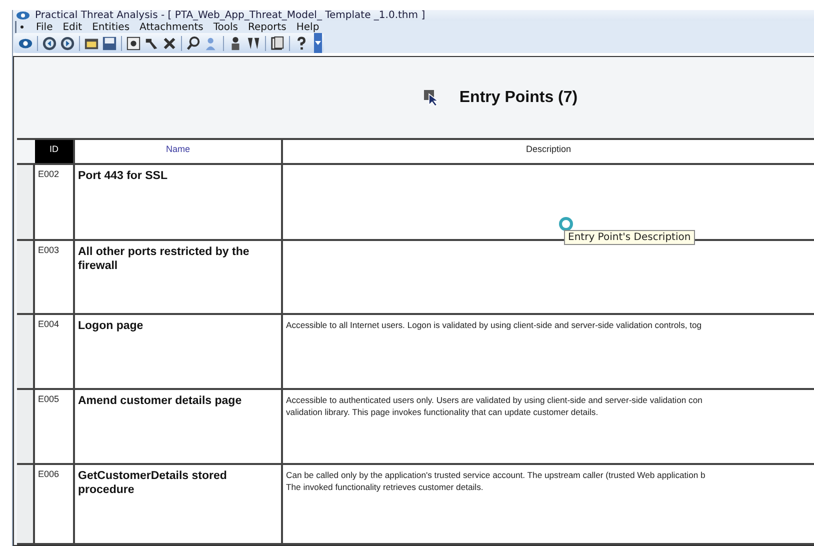  I want to click on grip-icon, so click(20, 27).